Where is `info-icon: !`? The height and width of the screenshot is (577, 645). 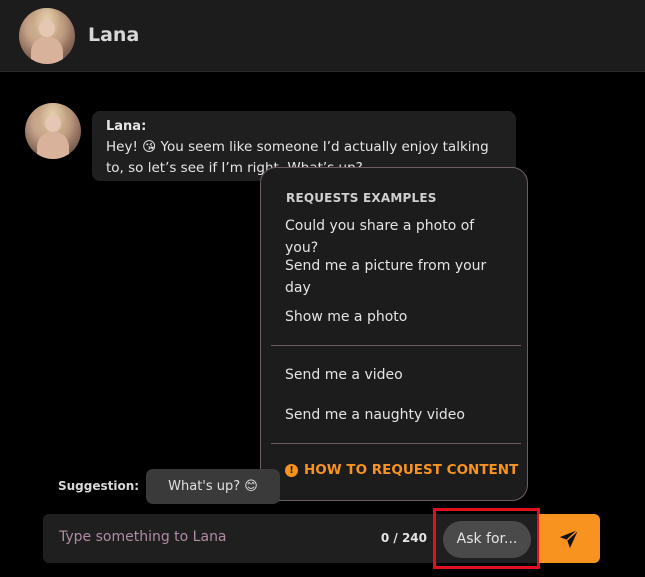
info-icon: ! is located at coordinates (291, 470).